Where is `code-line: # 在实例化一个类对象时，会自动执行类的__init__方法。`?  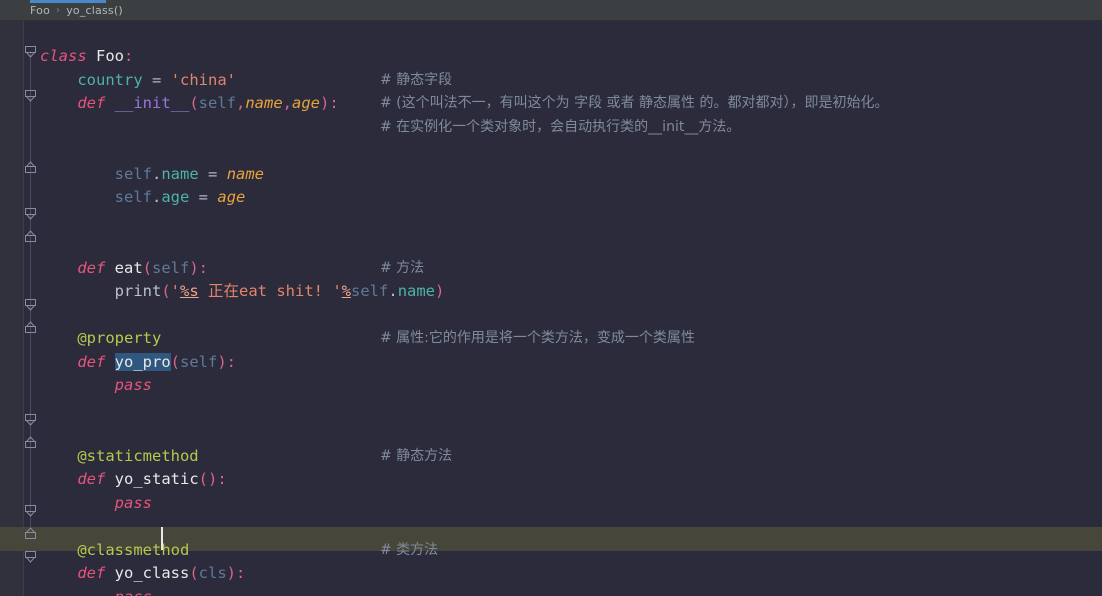
code-line: # 在实例化一个类对象时，会自动执行类的__init__方法。 is located at coordinates (551, 128).